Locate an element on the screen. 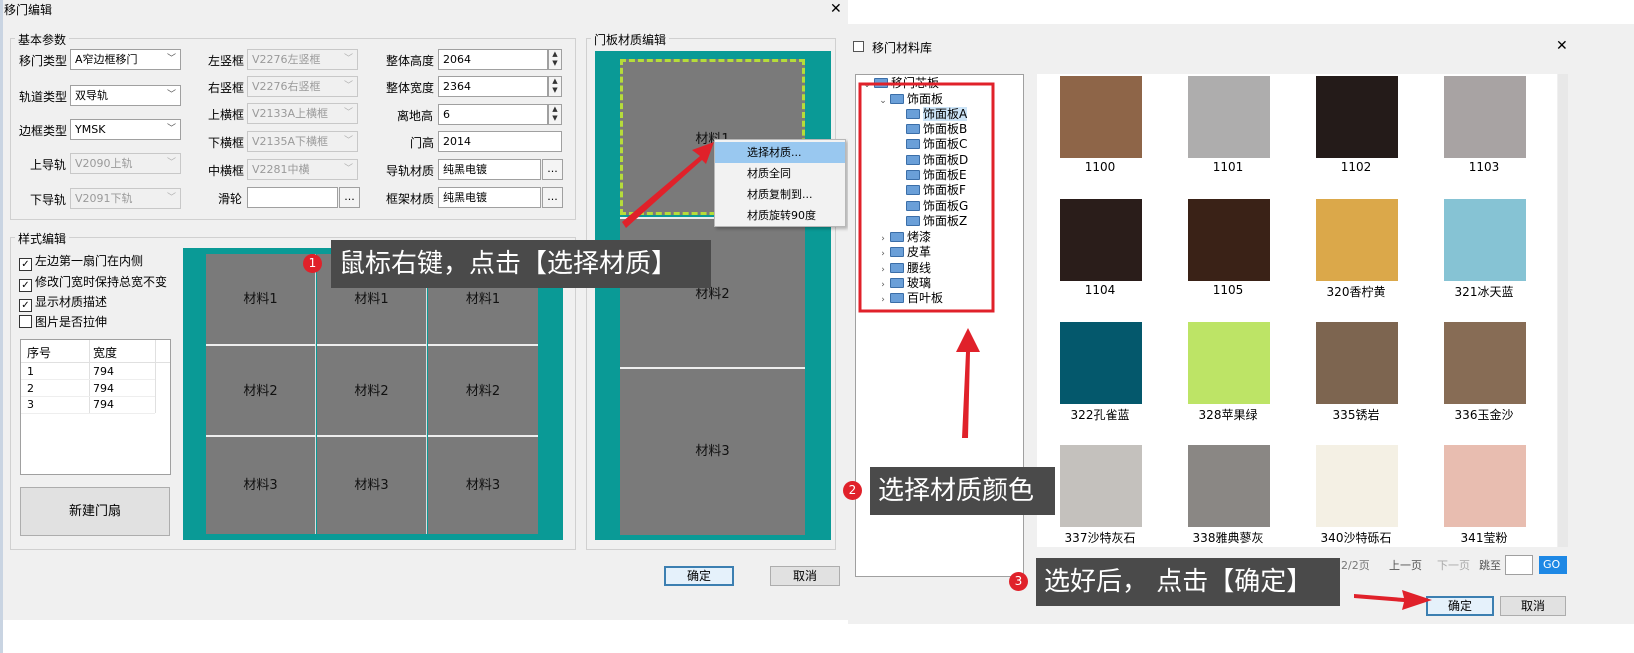 This screenshot has width=1634, height=653. tree-item: 饰面板E is located at coordinates (936, 175).